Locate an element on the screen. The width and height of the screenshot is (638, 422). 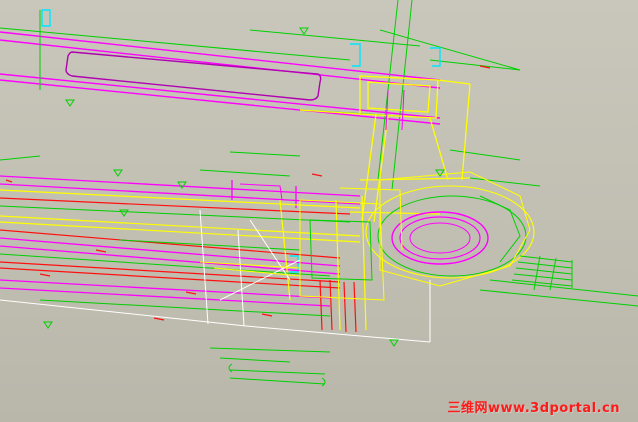
bottom-bracket-right is located at coordinates (323, 382).